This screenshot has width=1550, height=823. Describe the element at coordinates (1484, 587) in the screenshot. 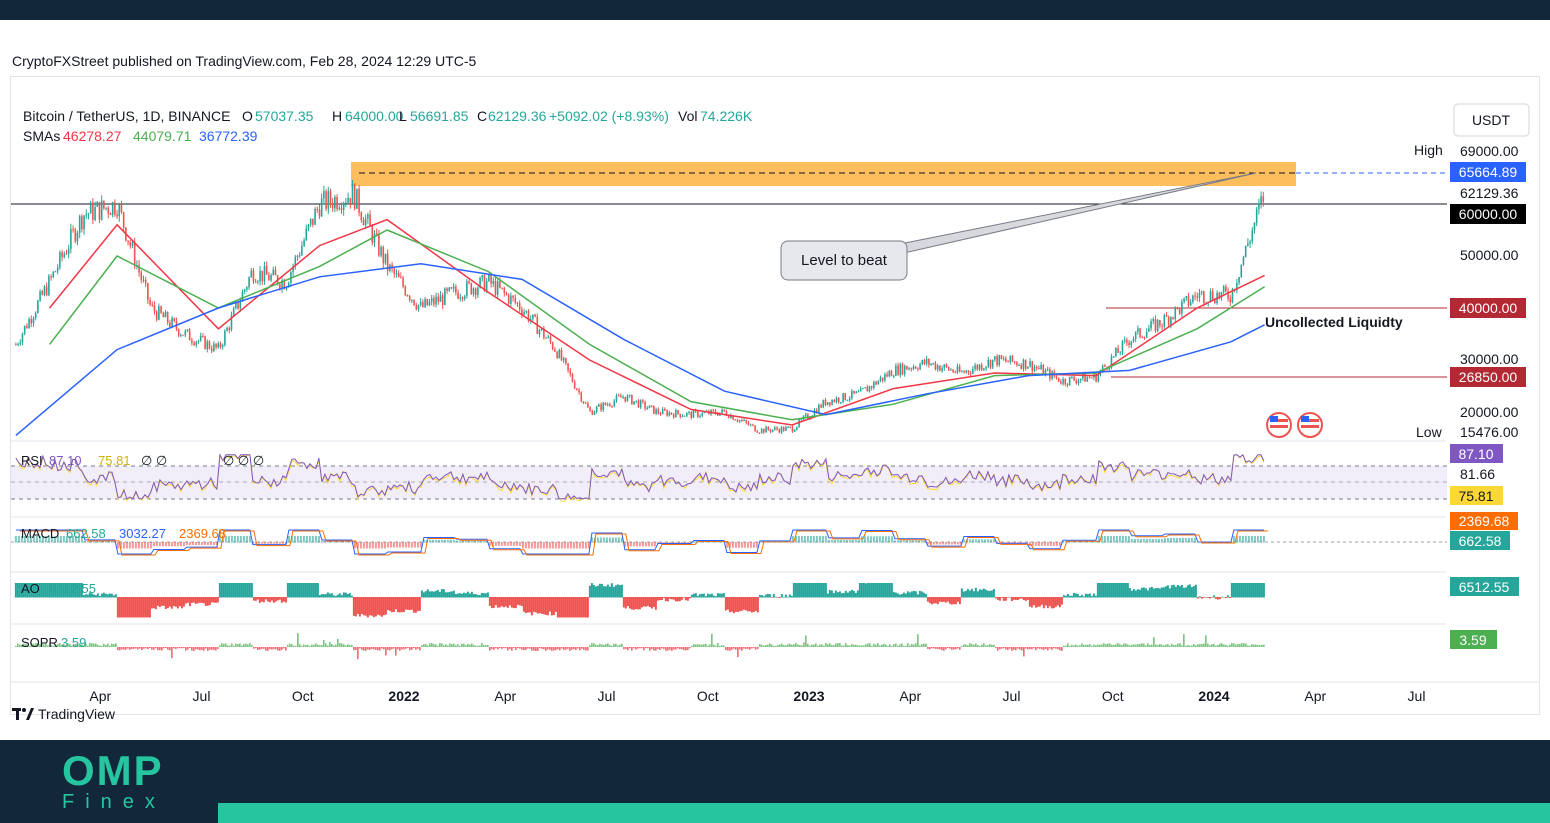

I see `ao-tag-text: 6512.55` at that location.